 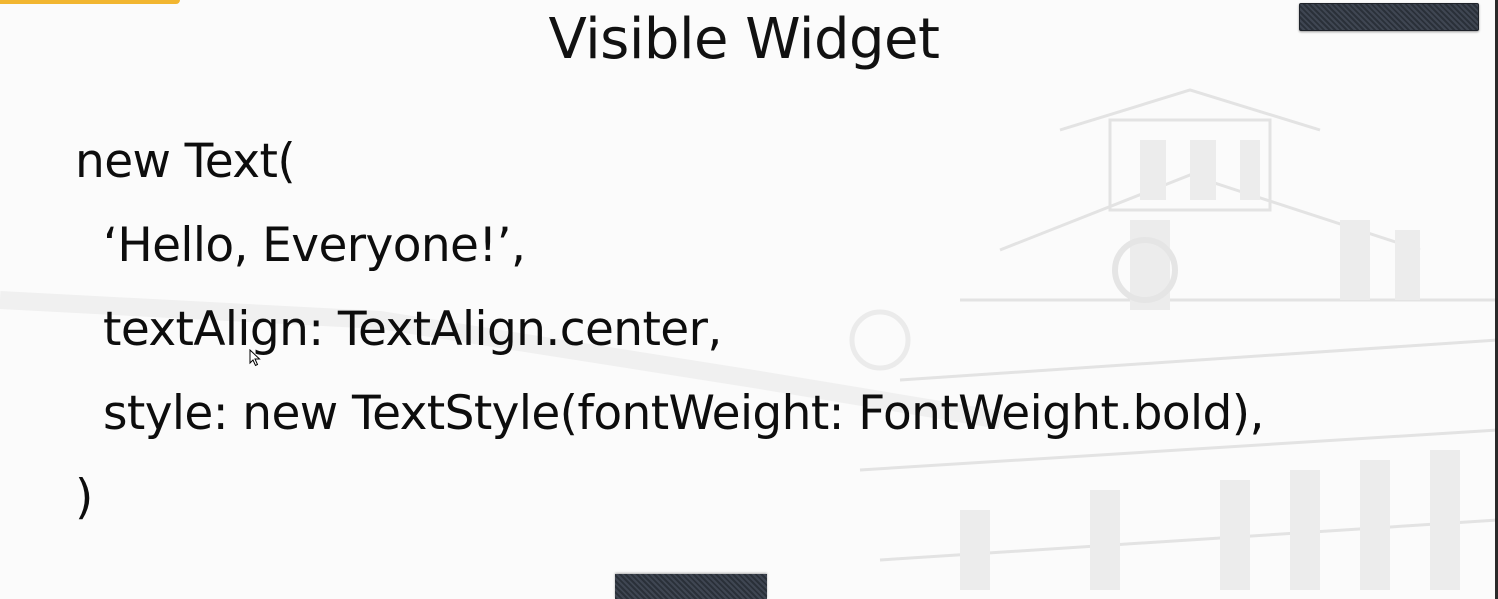 What do you see at coordinates (691, 586) in the screenshot?
I see `video-toolbar-tab` at bounding box center [691, 586].